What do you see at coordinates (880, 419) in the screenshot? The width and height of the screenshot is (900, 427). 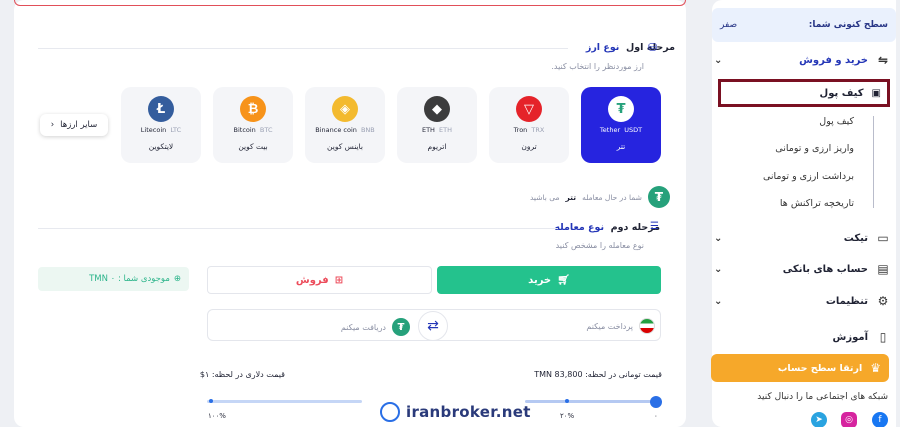 I see `facebook-icon: f` at bounding box center [880, 419].